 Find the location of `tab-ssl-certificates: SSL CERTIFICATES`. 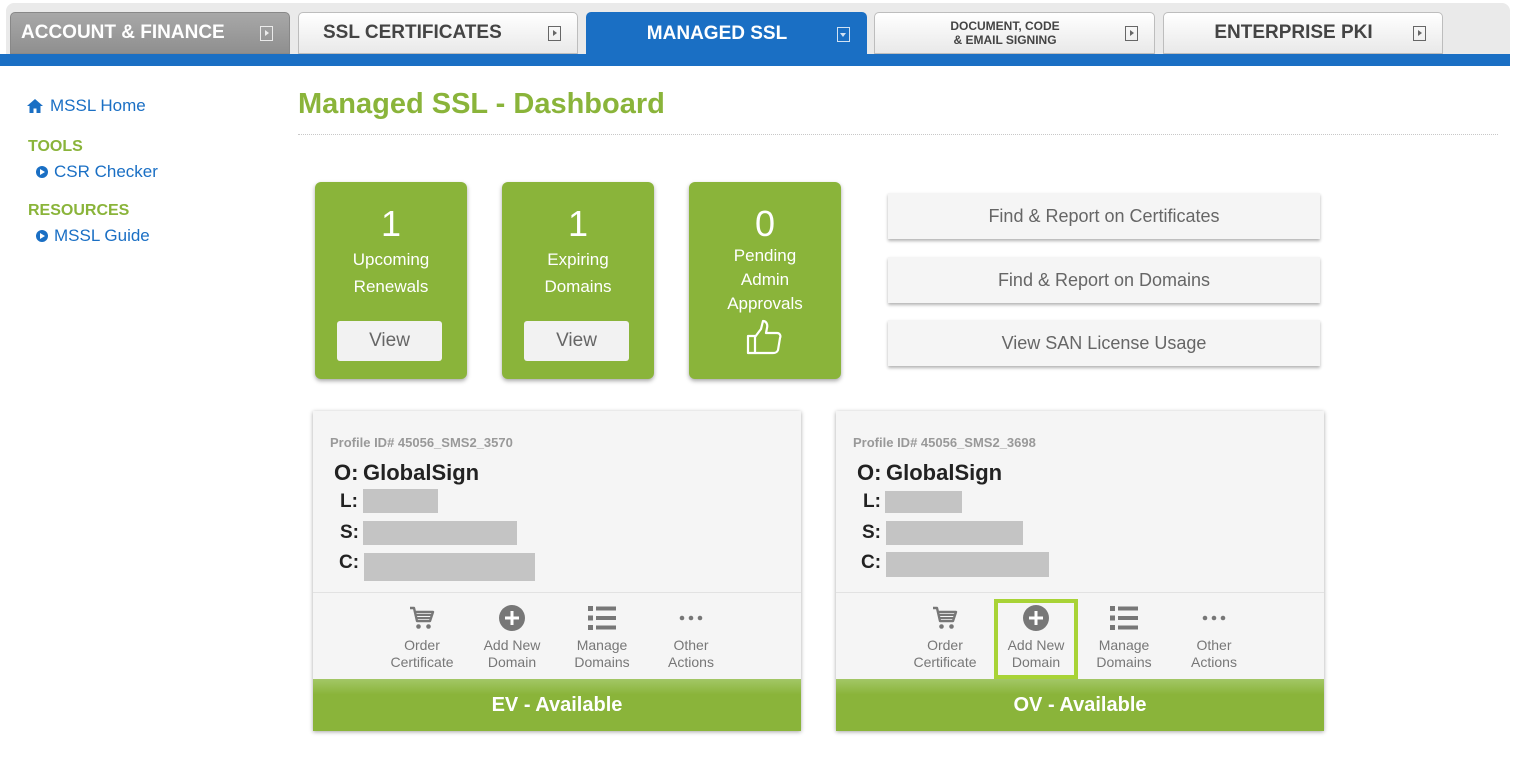

tab-ssl-certificates: SSL CERTIFICATES is located at coordinates (438, 33).